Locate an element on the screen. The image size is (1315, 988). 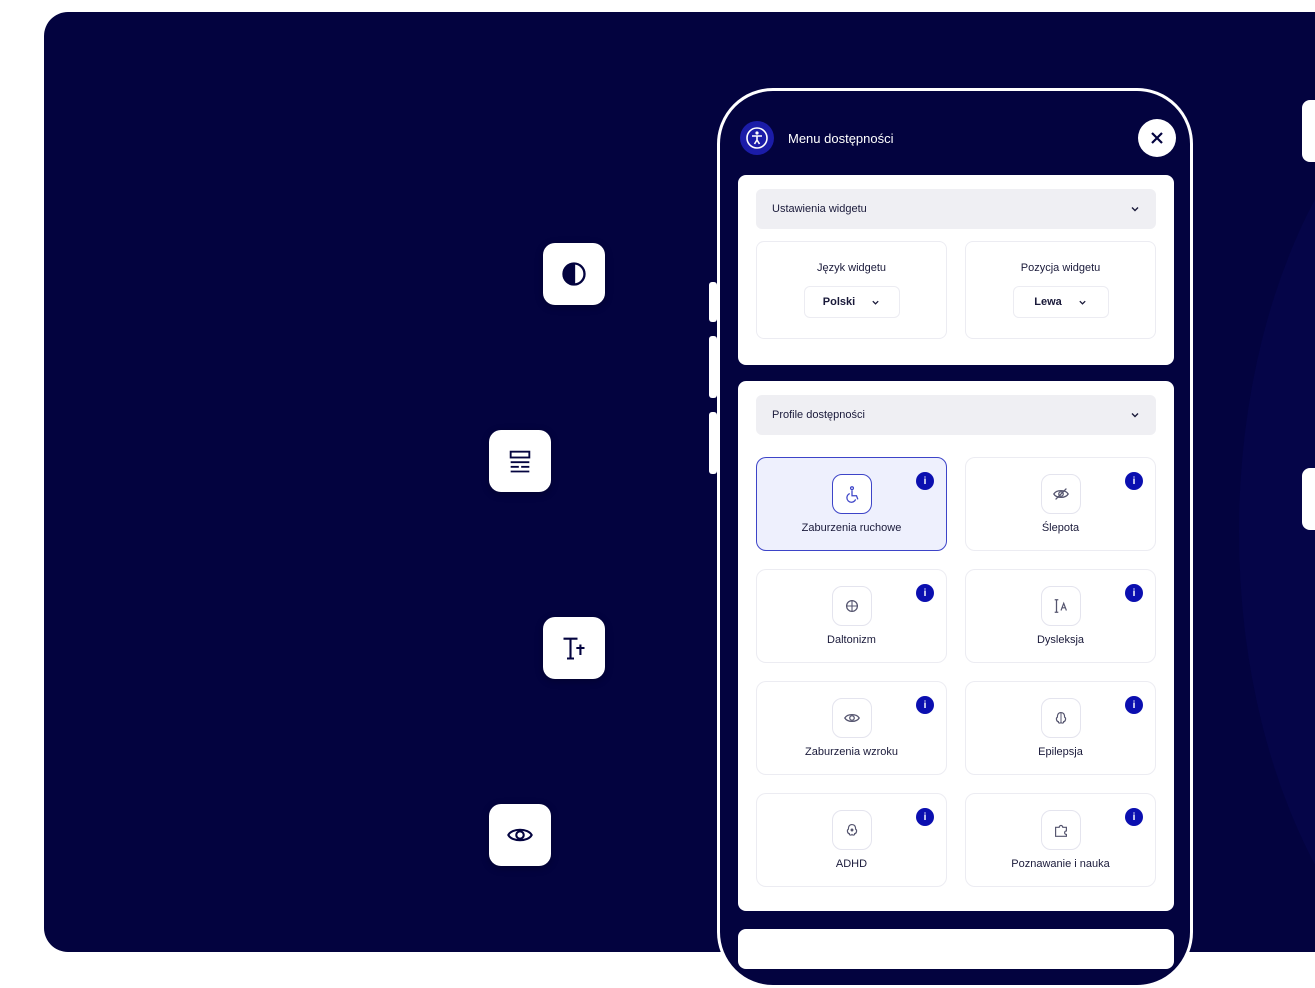
position-setting: Pozycja widgetu Lewa is located at coordinates (1060, 290).